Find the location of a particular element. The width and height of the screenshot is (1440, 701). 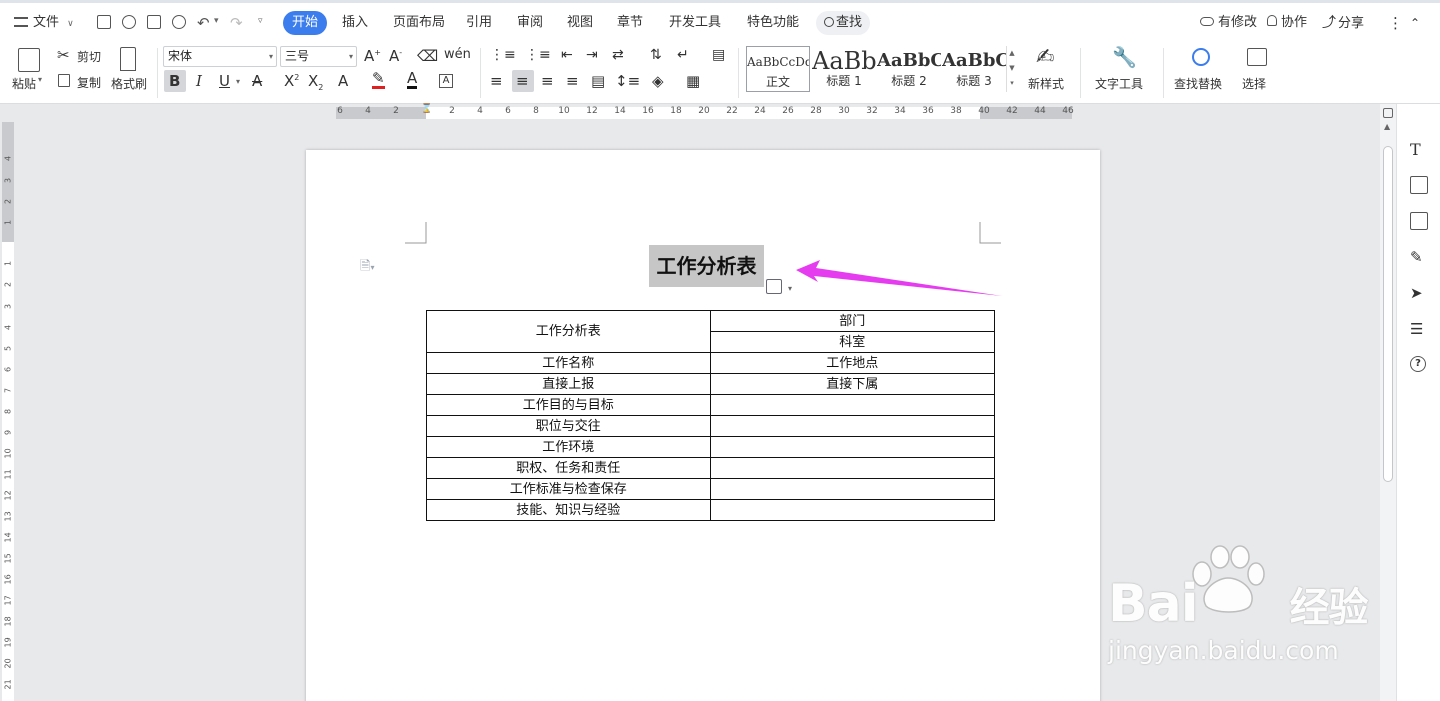

text-style-icon: T is located at coordinates (1419, 149).